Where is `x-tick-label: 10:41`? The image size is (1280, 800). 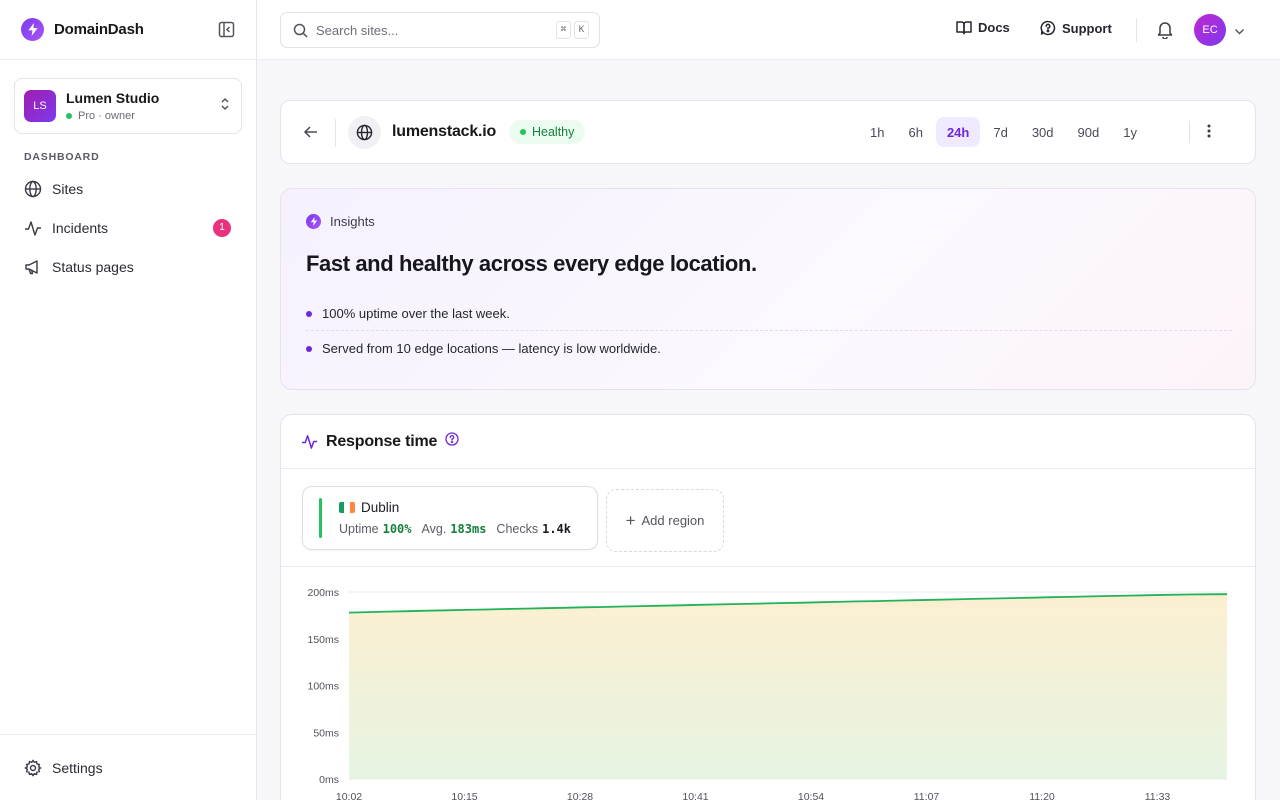 x-tick-label: 10:41 is located at coordinates (695, 795).